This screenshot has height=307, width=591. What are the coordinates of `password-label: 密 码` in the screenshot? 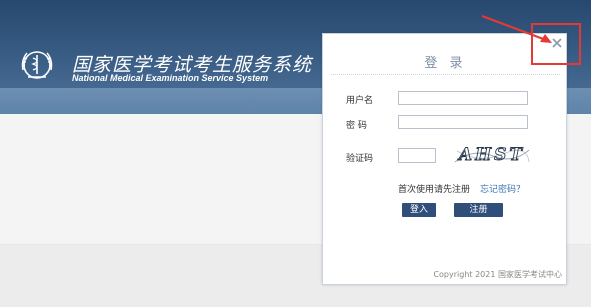 It's located at (356, 126).